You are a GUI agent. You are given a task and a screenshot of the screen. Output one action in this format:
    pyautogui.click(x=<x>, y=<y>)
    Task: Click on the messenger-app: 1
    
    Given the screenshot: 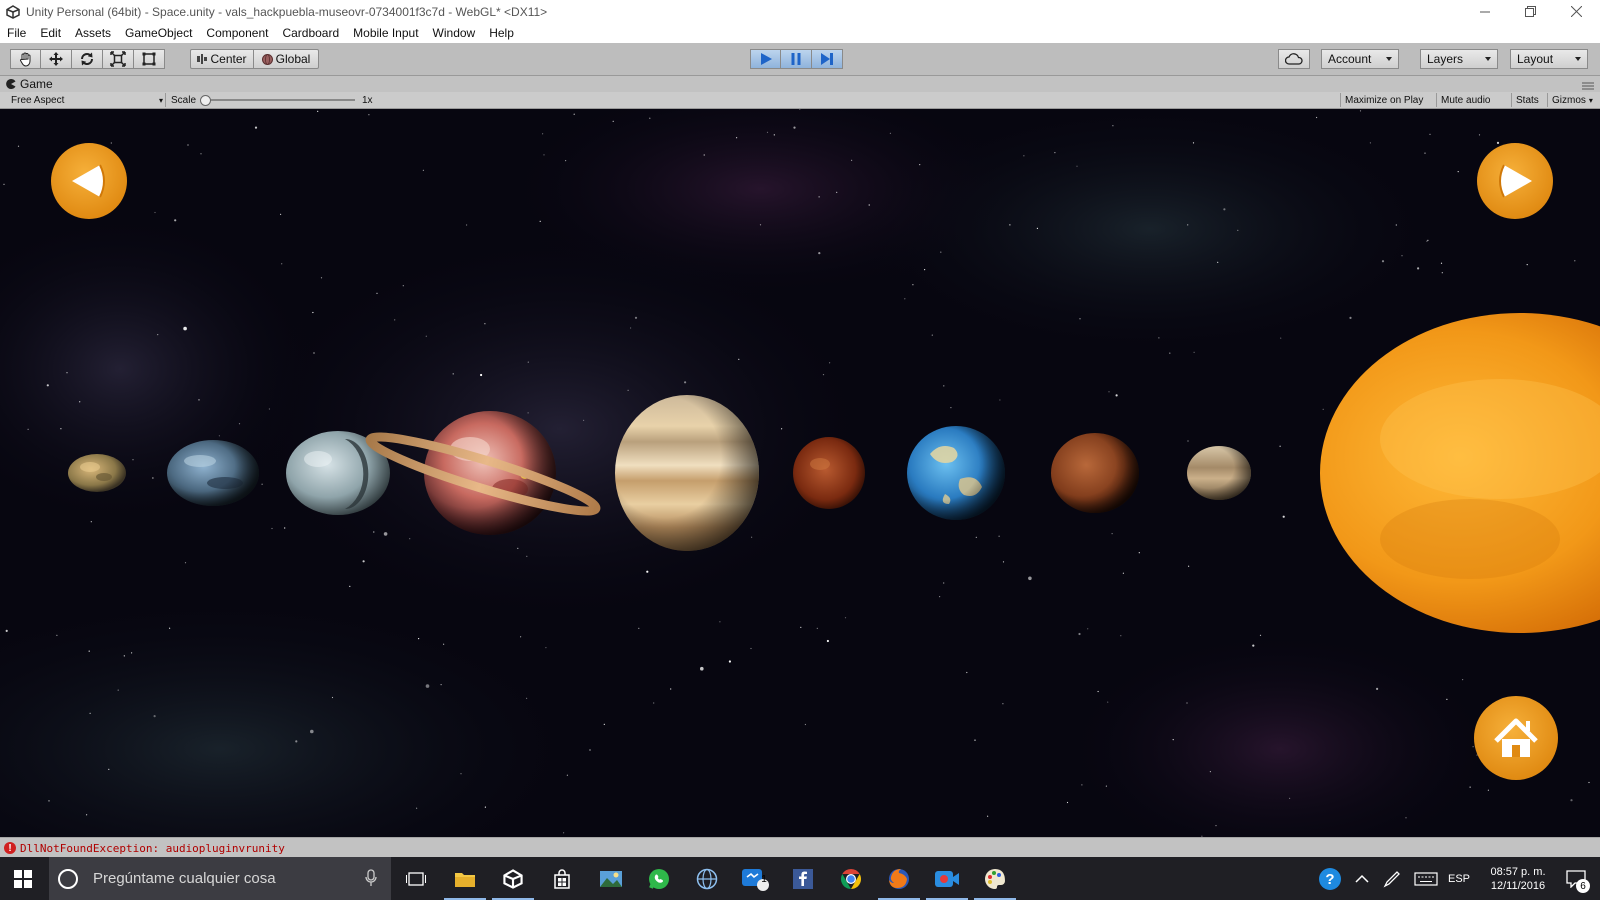 What is the action you would take?
    pyautogui.click(x=755, y=878)
    